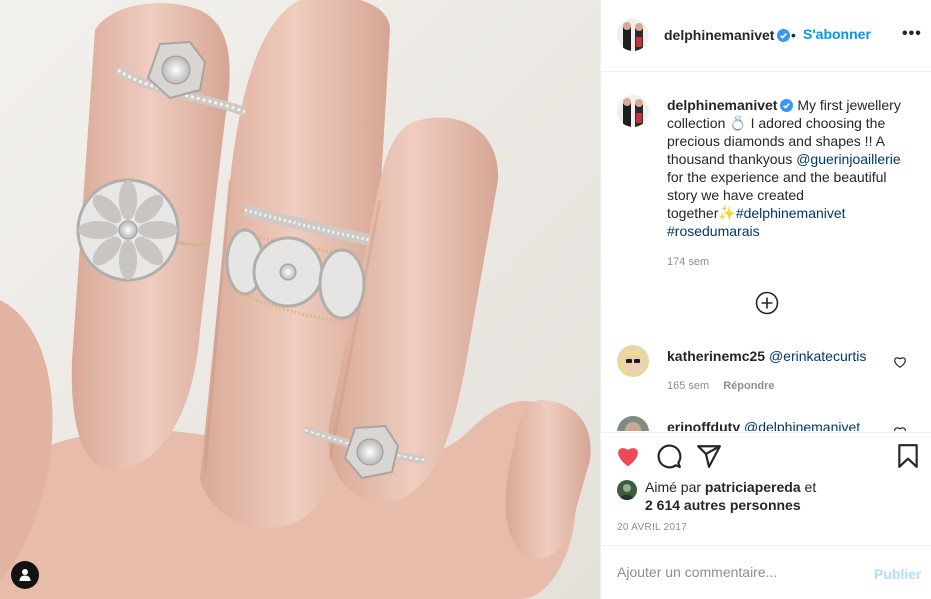  What do you see at coordinates (738, 123) in the screenshot?
I see `ring-emoji: 💍` at bounding box center [738, 123].